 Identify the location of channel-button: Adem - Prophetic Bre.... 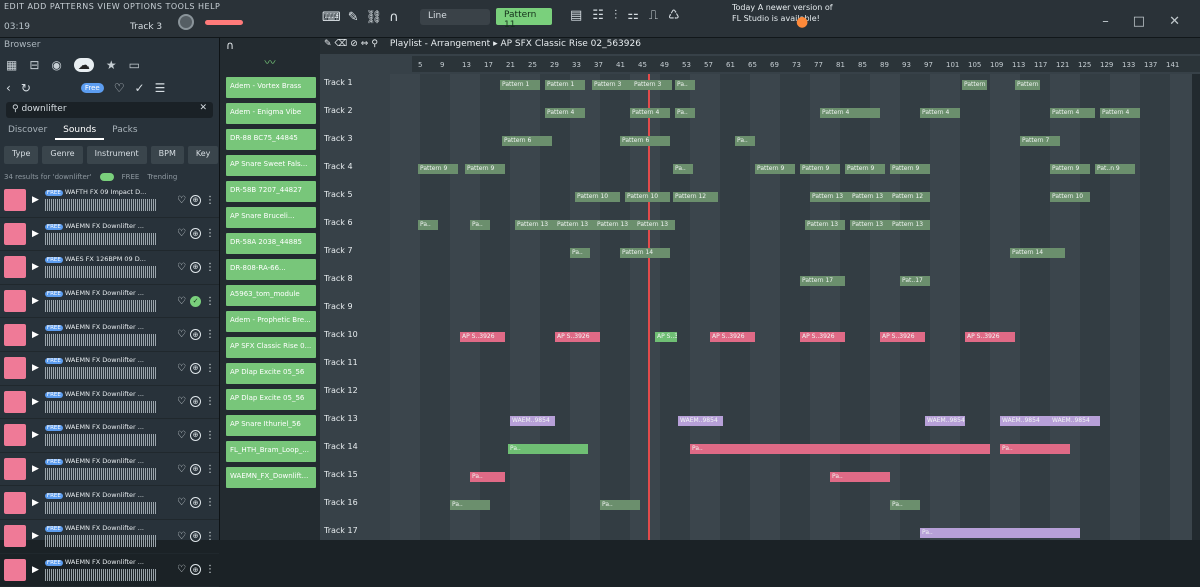
(271, 321).